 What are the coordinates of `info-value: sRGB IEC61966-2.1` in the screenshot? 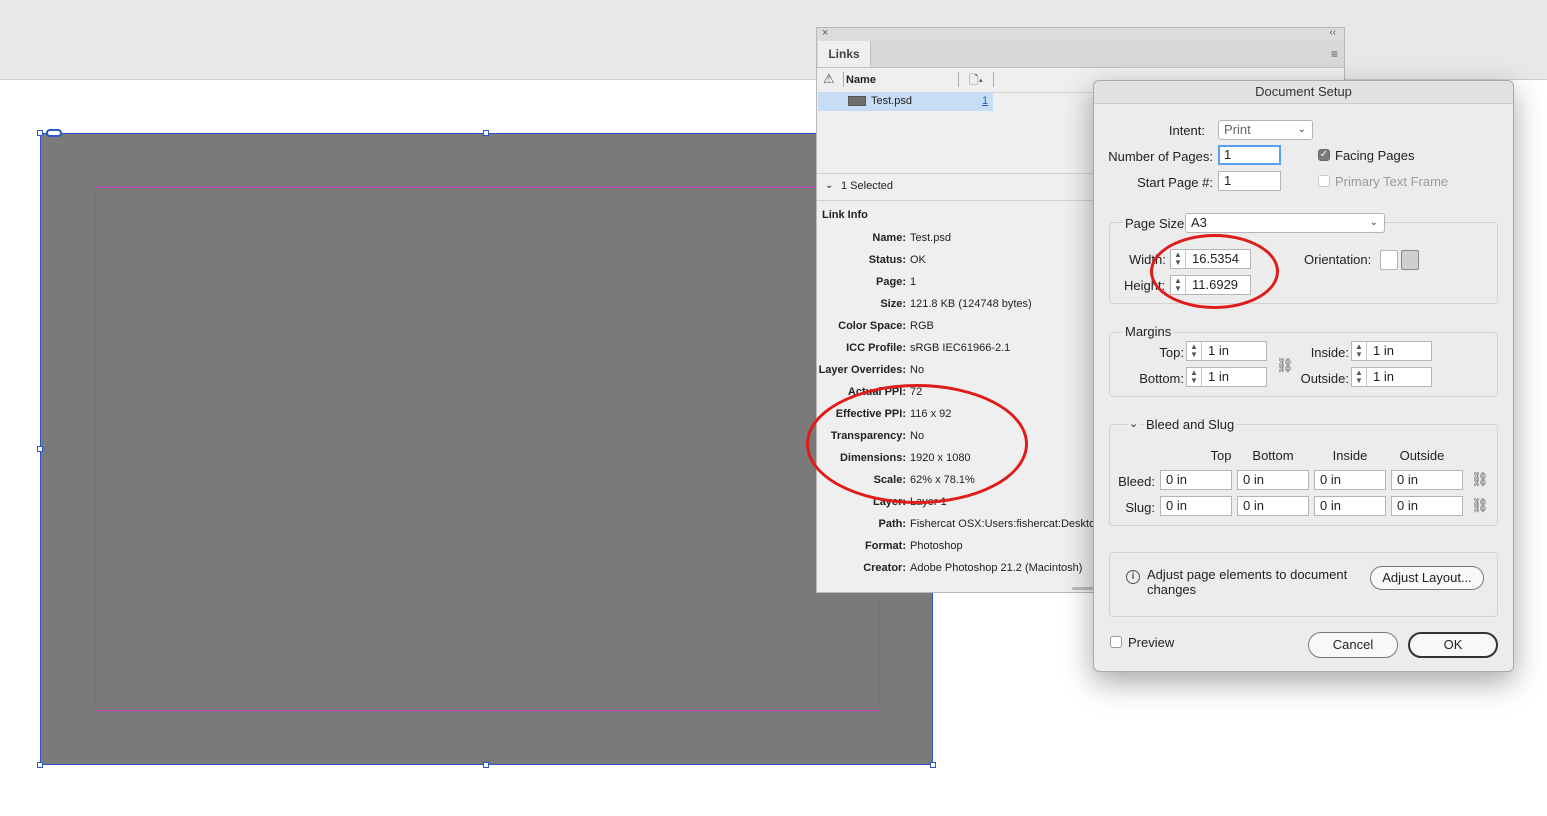 It's located at (960, 348).